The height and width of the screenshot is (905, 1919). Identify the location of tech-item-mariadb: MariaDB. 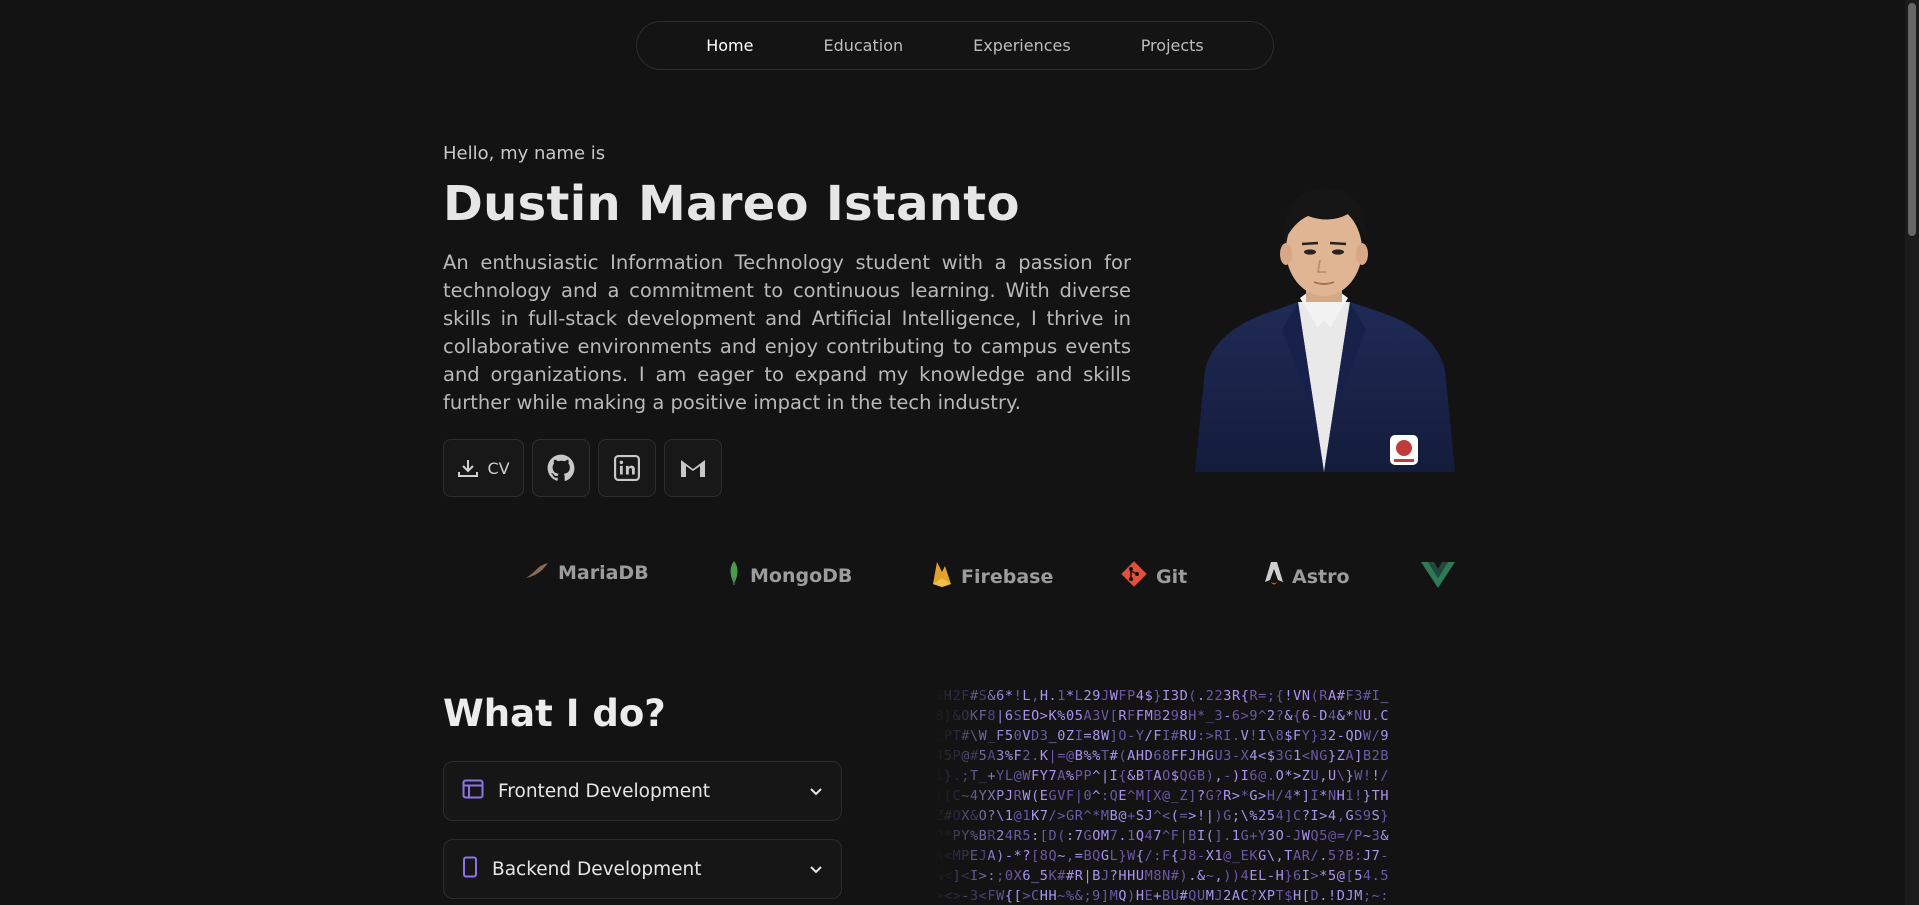
(586, 572).